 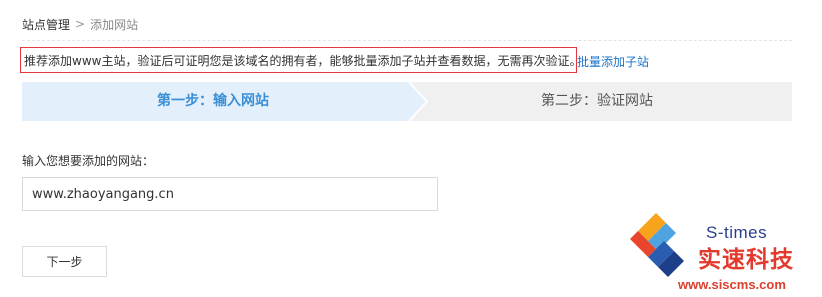 I want to click on s-times-logo-icon, so click(x=657, y=245).